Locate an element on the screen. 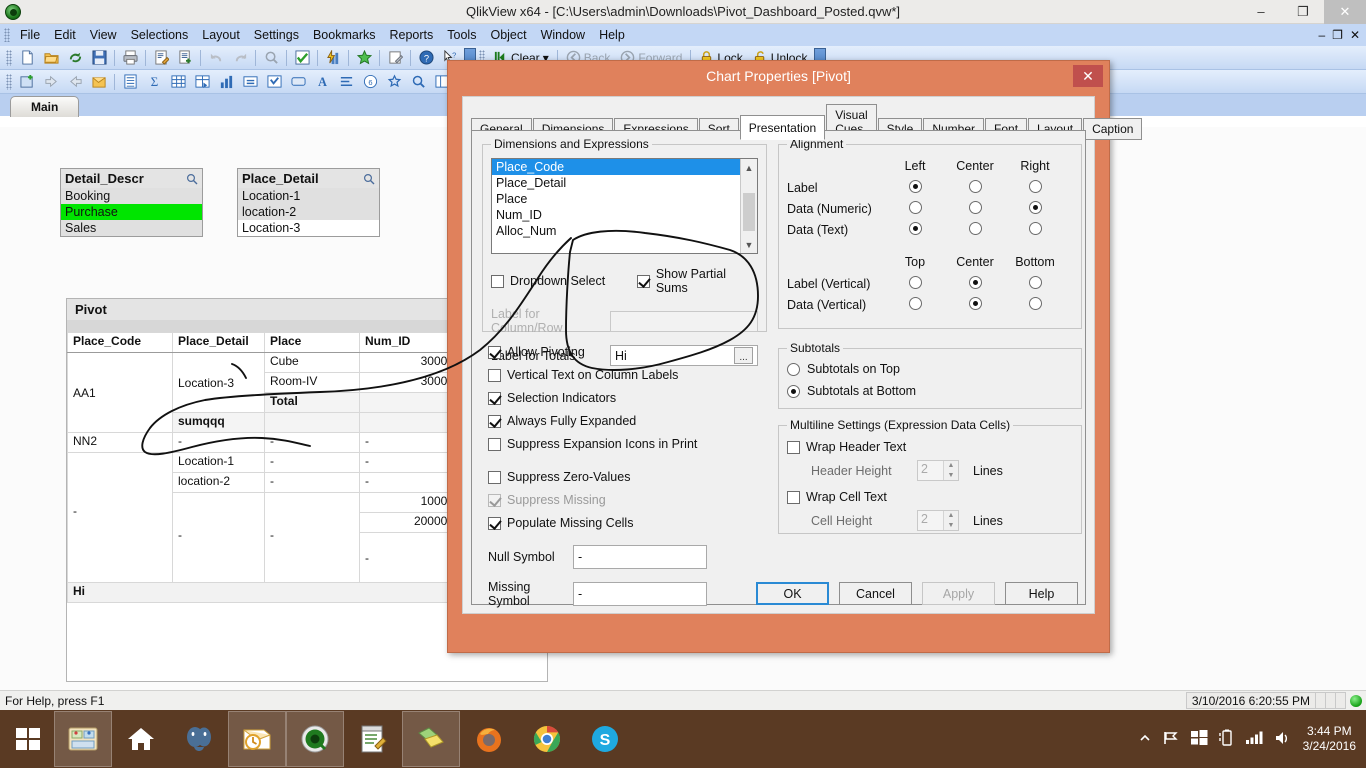 This screenshot has height=768, width=1366. alignment-data-text-right-radio is located at coordinates (1035, 230).